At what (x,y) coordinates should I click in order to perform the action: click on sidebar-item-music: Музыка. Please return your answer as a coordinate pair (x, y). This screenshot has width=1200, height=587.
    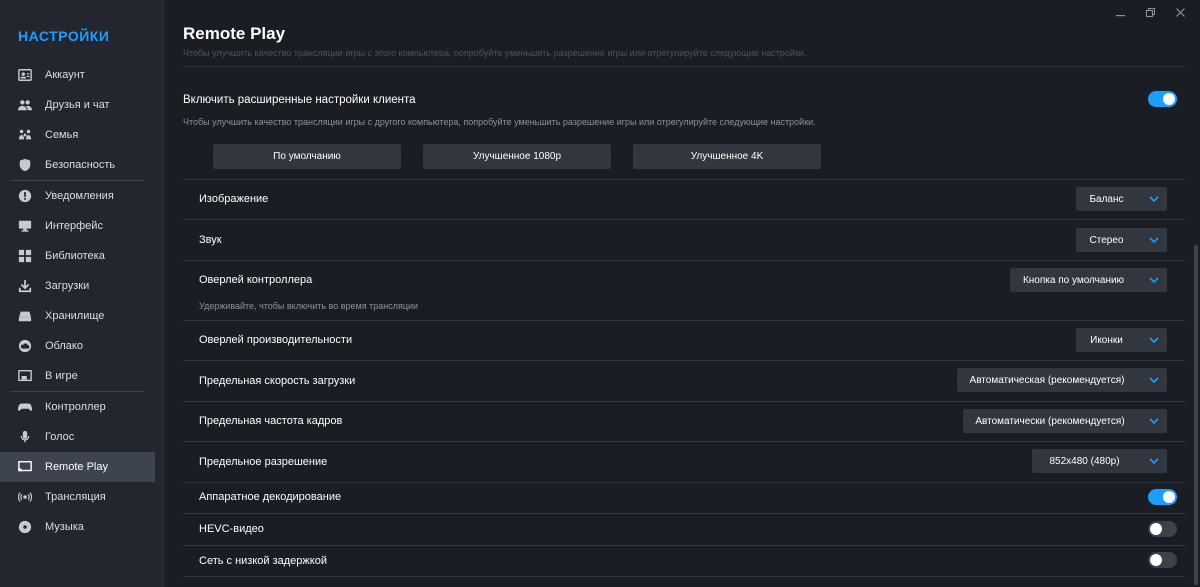
    Looking at the image, I should click on (77, 527).